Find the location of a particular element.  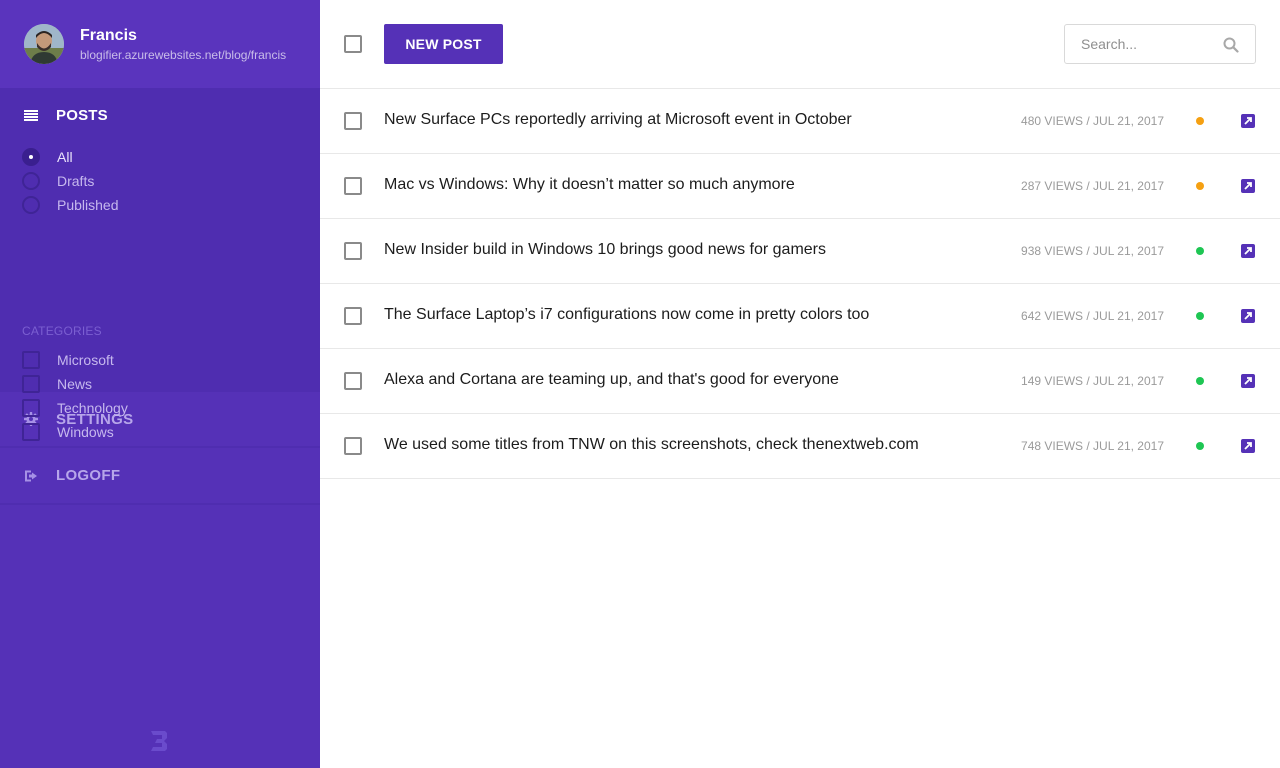

user-name: Francis is located at coordinates (108, 35).